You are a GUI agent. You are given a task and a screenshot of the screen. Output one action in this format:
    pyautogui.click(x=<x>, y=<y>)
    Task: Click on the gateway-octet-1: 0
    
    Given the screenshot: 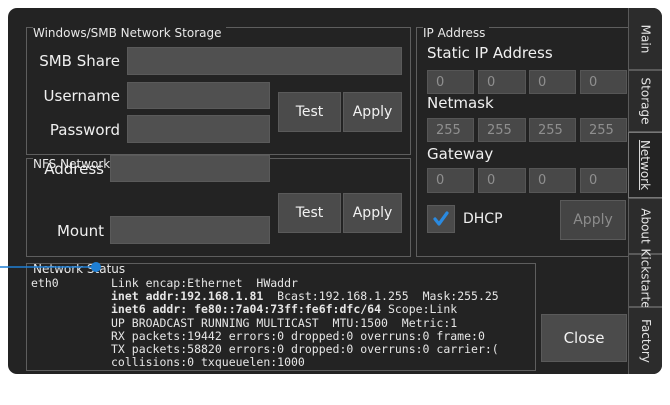 What is the action you would take?
    pyautogui.click(x=450, y=180)
    